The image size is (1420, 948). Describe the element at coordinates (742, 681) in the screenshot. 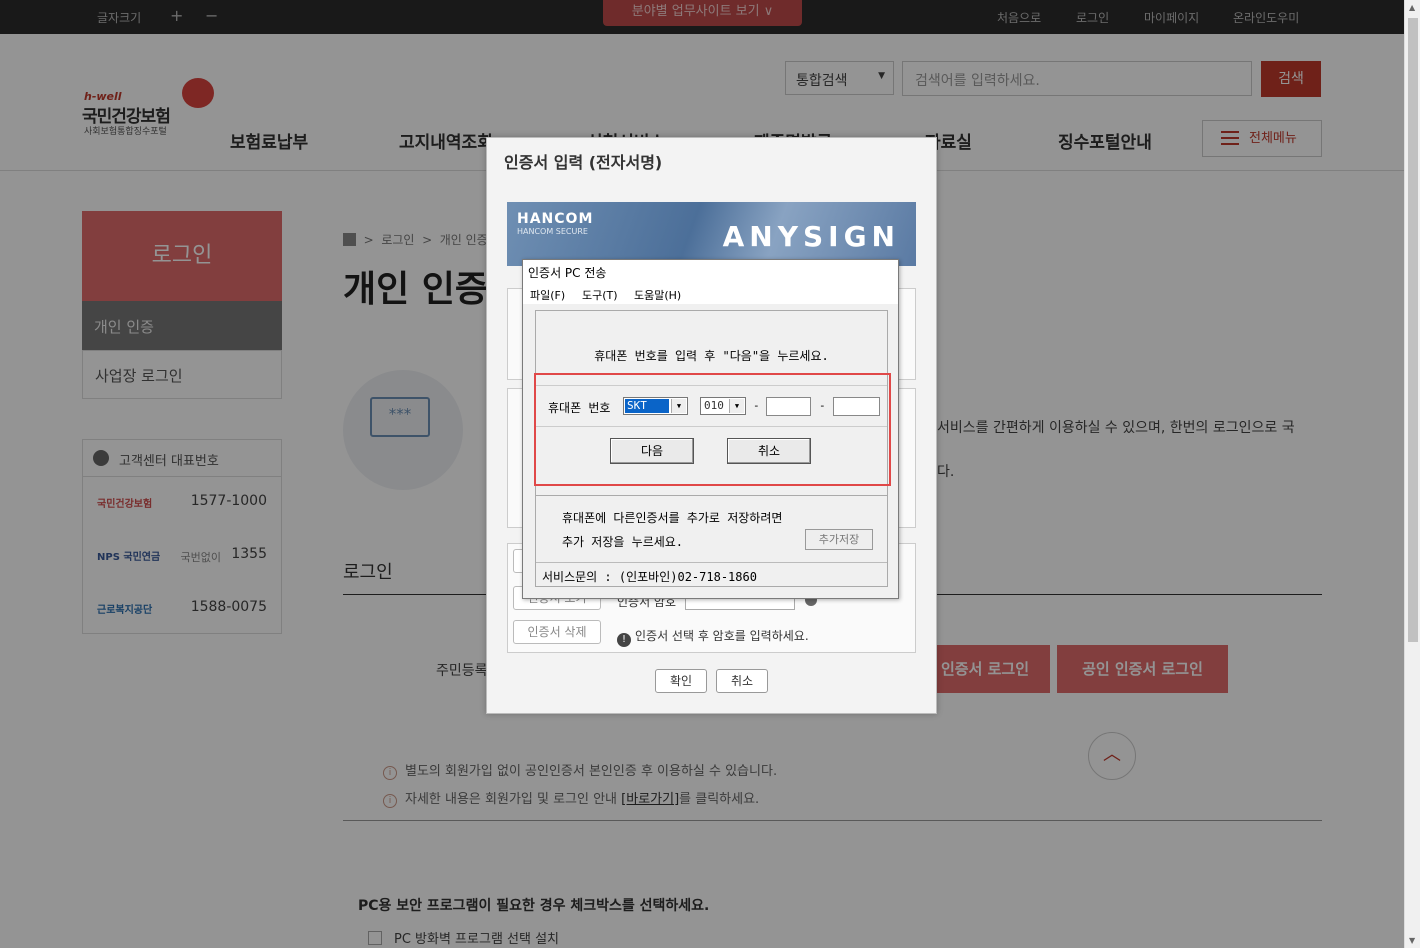

I see `cancel-button: 취소` at that location.